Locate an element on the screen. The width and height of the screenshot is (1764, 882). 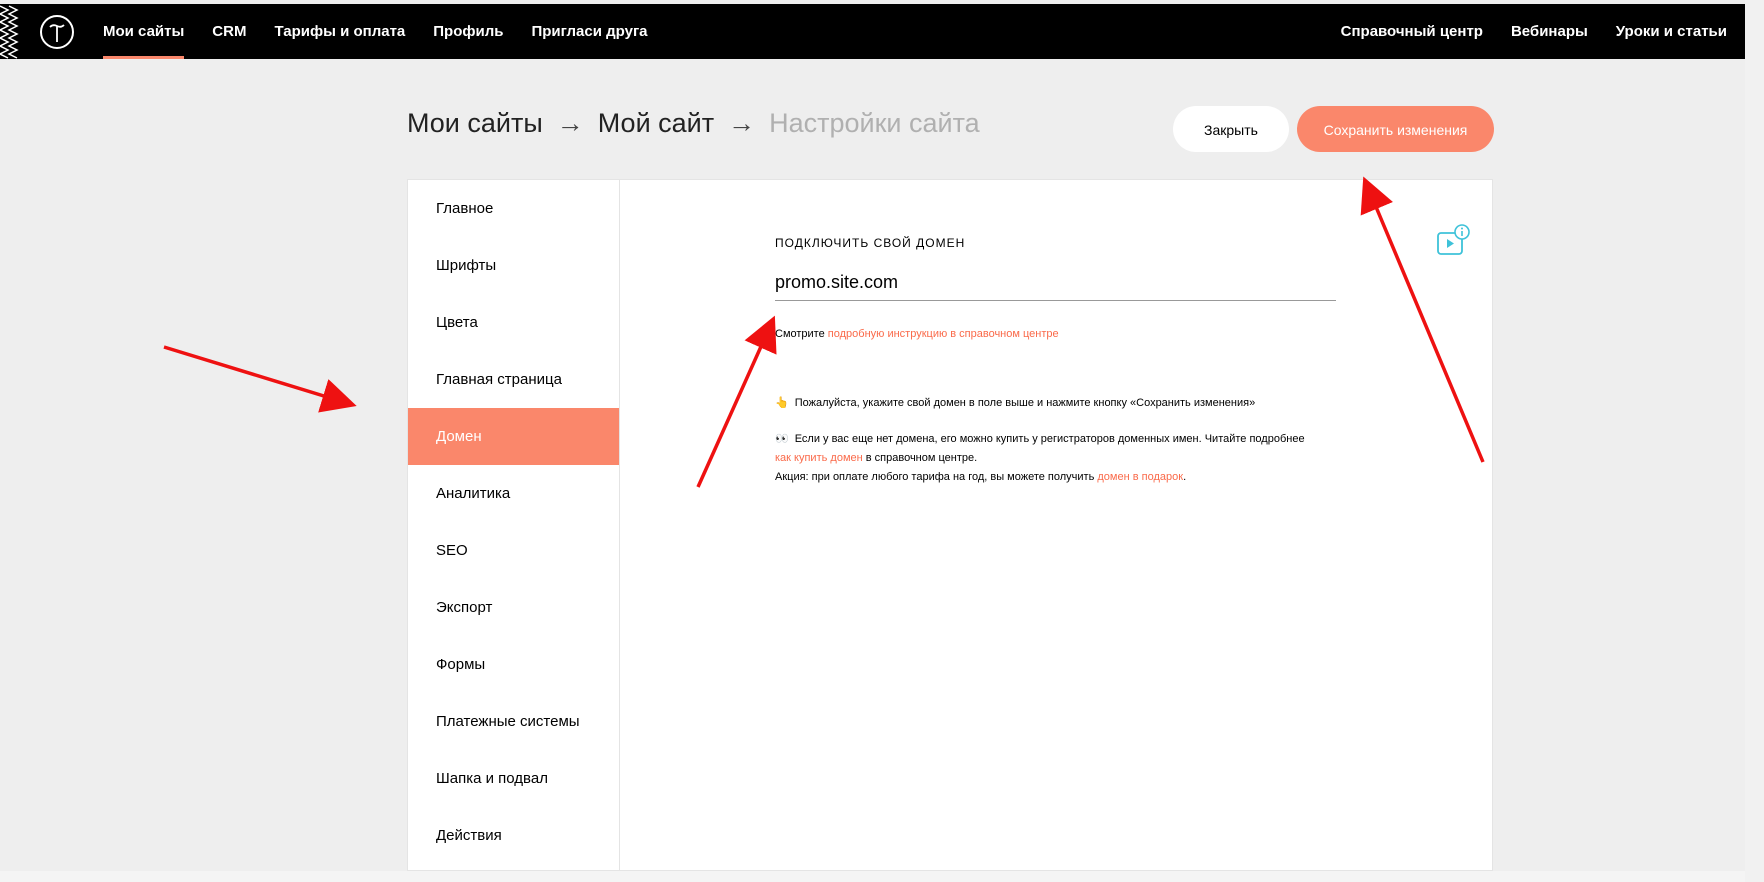
tilda-logo-icon is located at coordinates (57, 32).